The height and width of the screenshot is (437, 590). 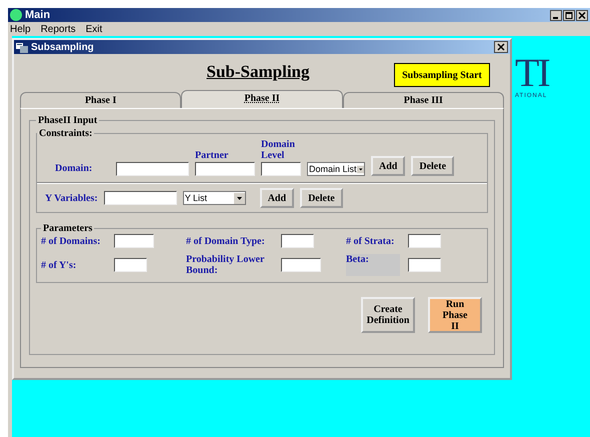 I want to click on field-label: # of Y's:, so click(x=59, y=265).